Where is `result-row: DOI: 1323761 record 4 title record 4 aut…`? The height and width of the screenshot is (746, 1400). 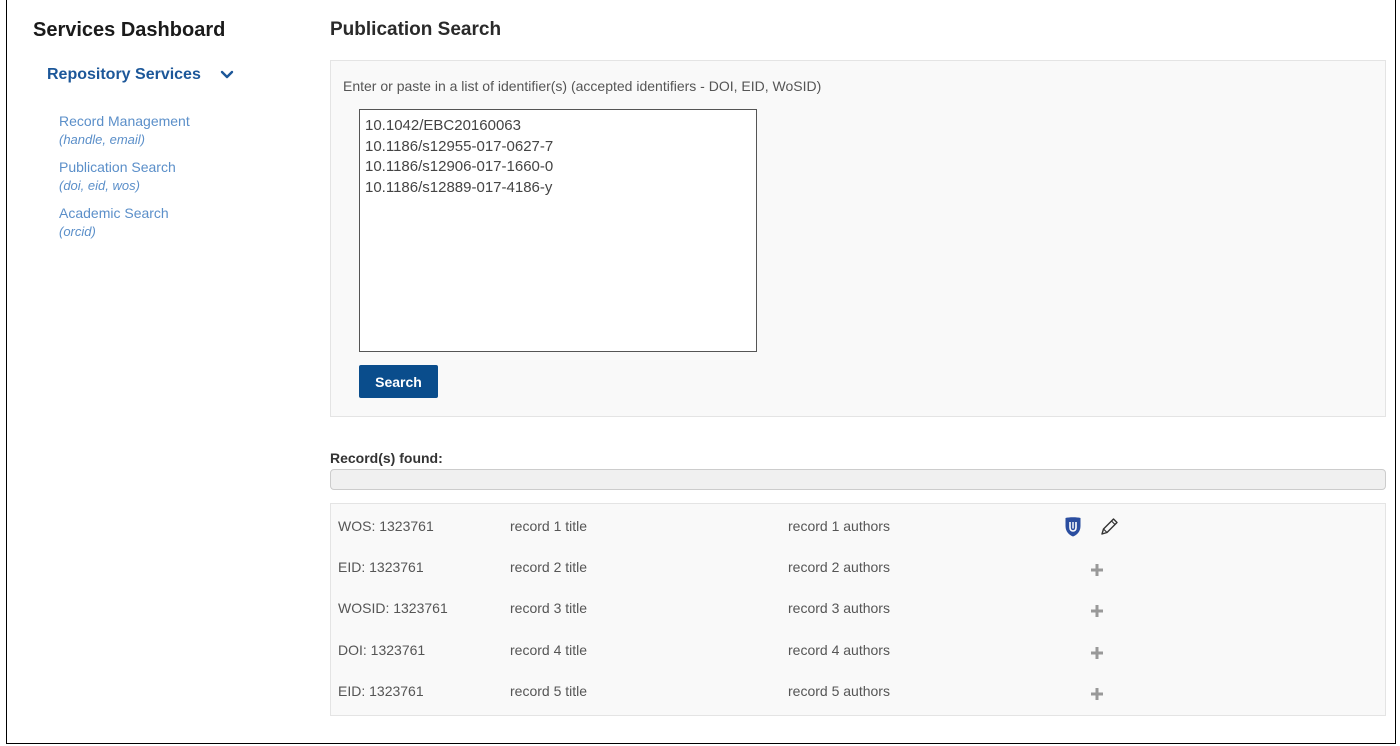 result-row: DOI: 1323761 record 4 title record 4 aut… is located at coordinates (858, 652).